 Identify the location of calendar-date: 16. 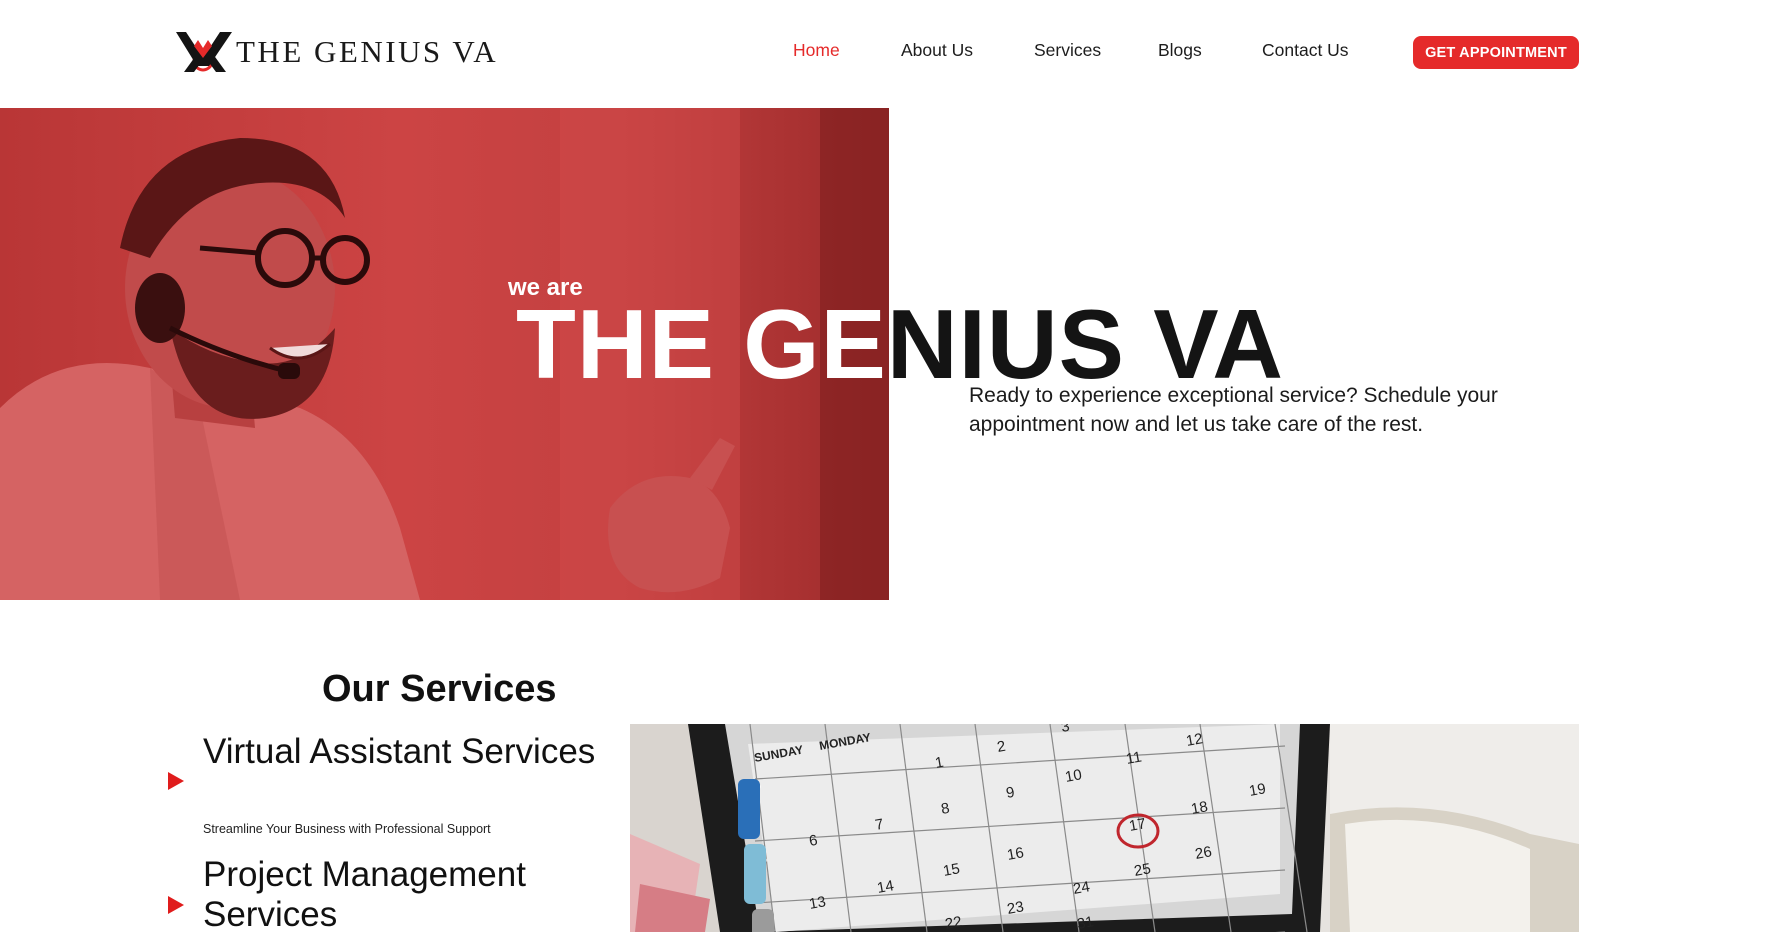
(1015, 854).